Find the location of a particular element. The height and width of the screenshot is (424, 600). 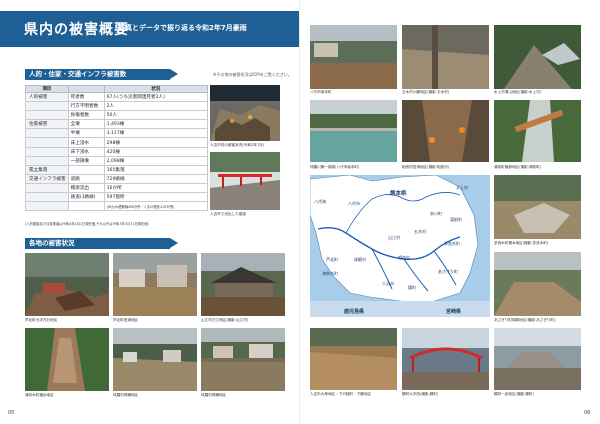

table-cell-item: 鉄道(3路線) is located at coordinates (86, 197).